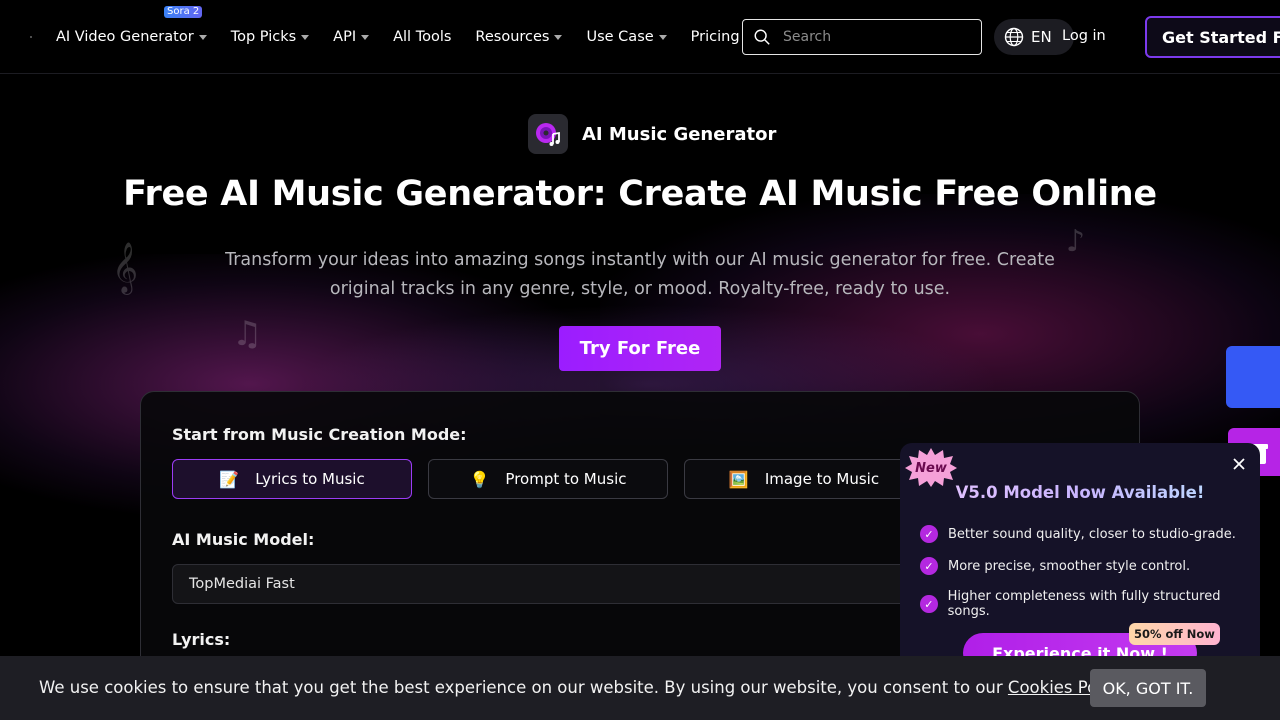 This screenshot has height=720, width=1280. What do you see at coordinates (1253, 377) in the screenshot?
I see `side-tab-blue` at bounding box center [1253, 377].